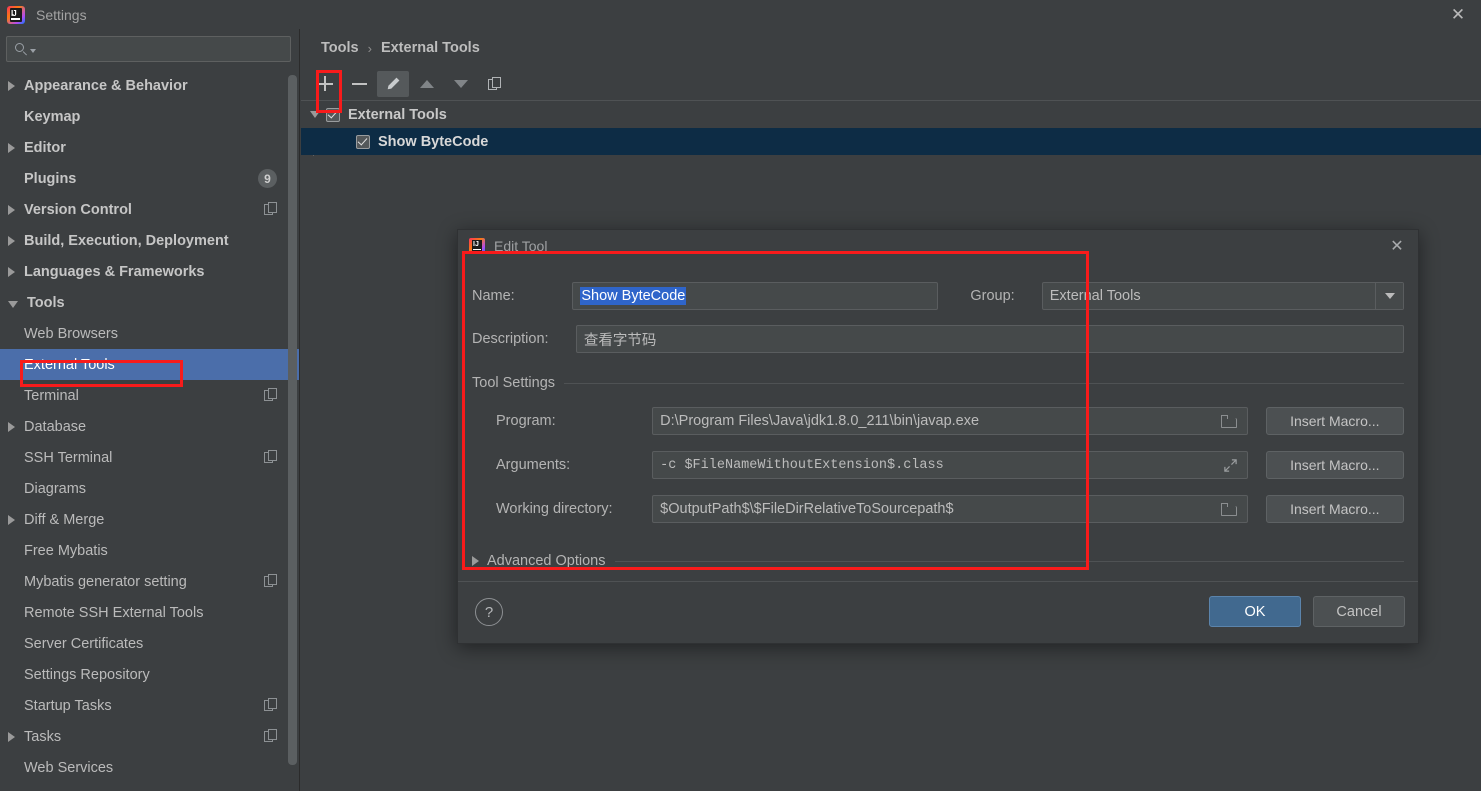  What do you see at coordinates (489, 612) in the screenshot?
I see `help-button: ?` at bounding box center [489, 612].